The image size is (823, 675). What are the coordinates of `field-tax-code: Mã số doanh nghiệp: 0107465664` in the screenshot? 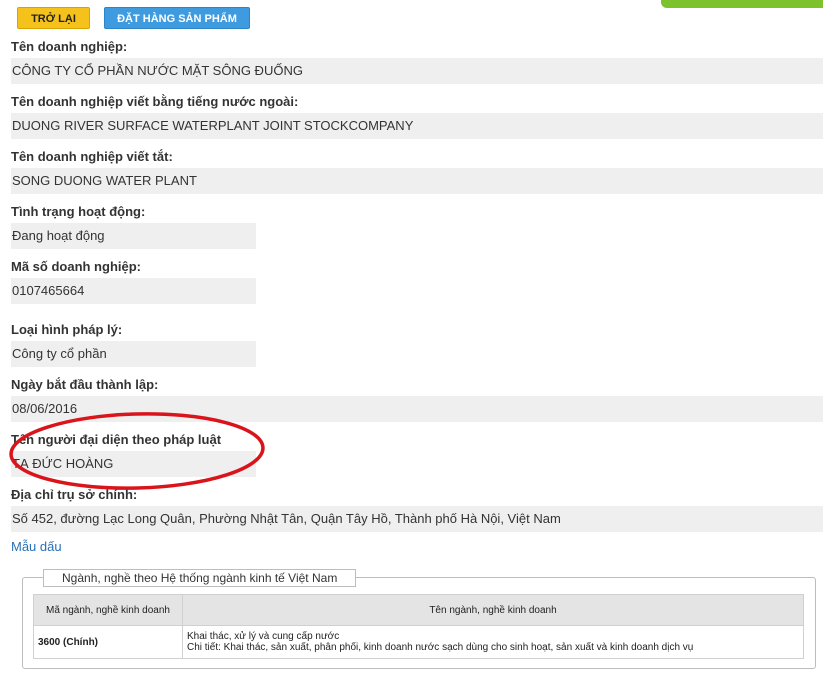 It's located at (133, 281).